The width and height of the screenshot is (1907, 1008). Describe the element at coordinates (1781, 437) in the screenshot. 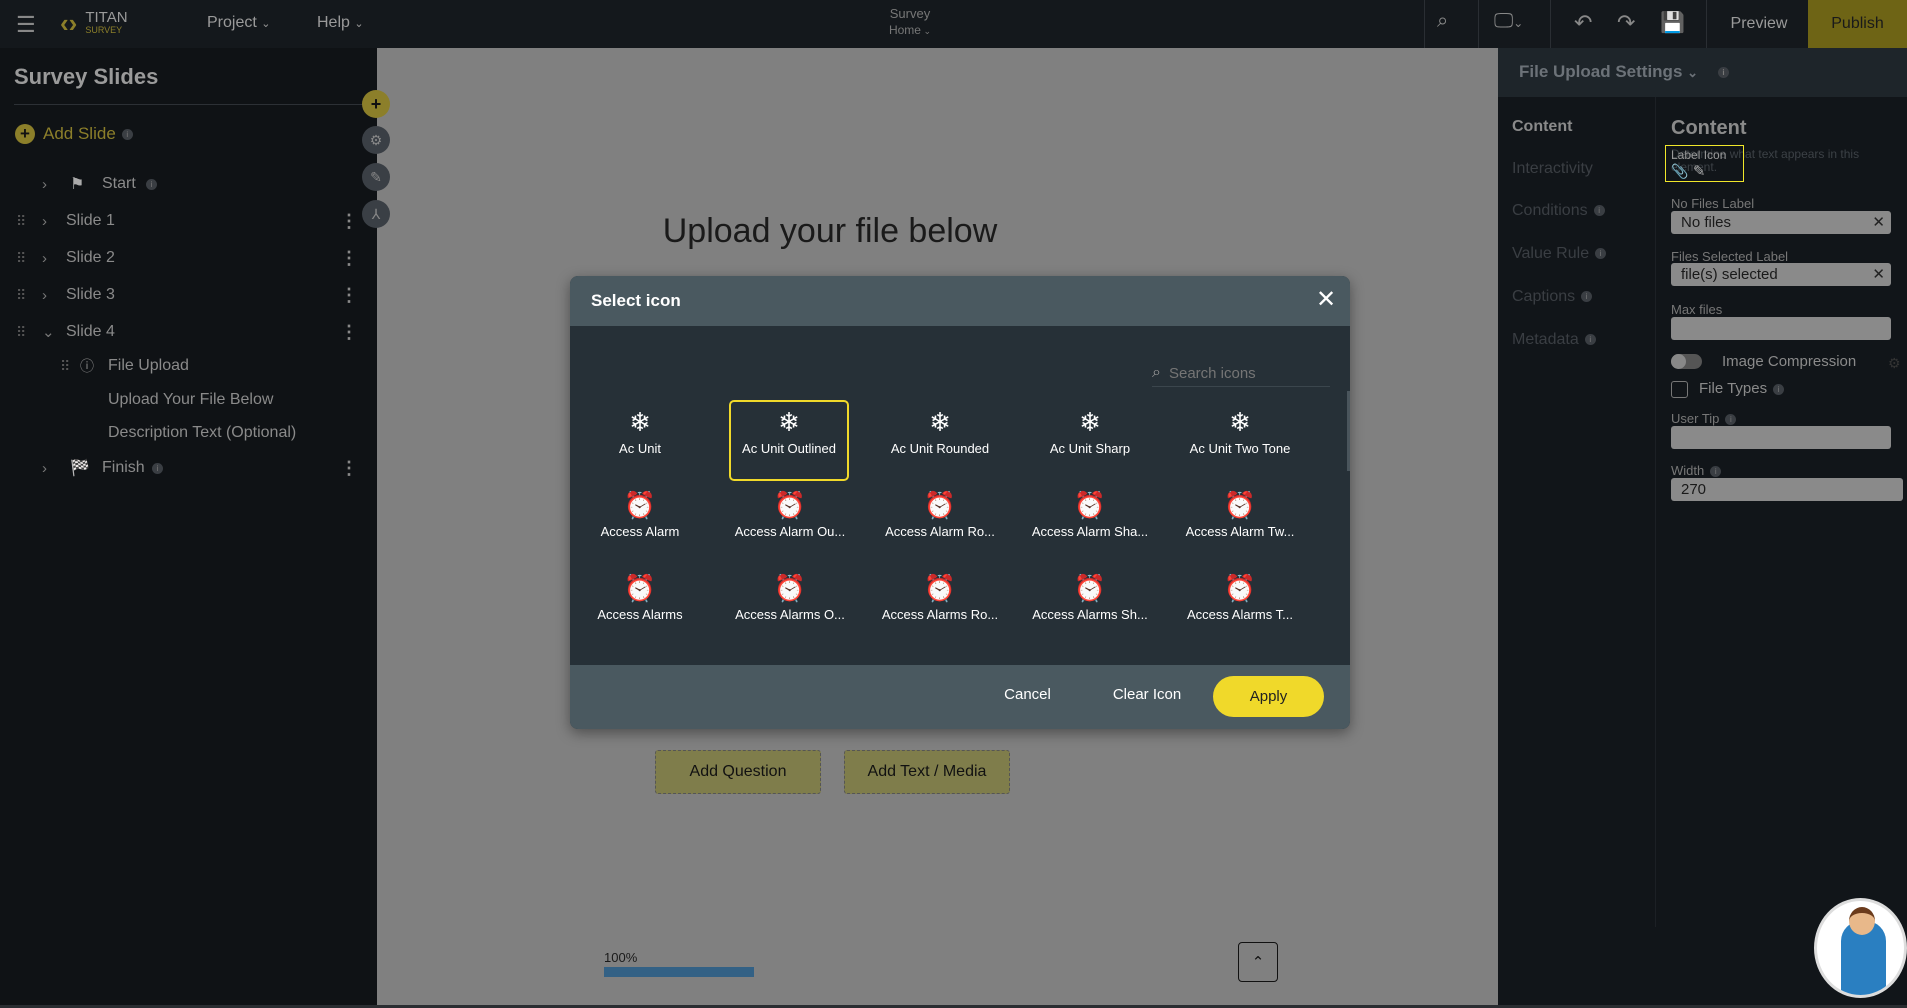

I see `user-tip-input` at that location.